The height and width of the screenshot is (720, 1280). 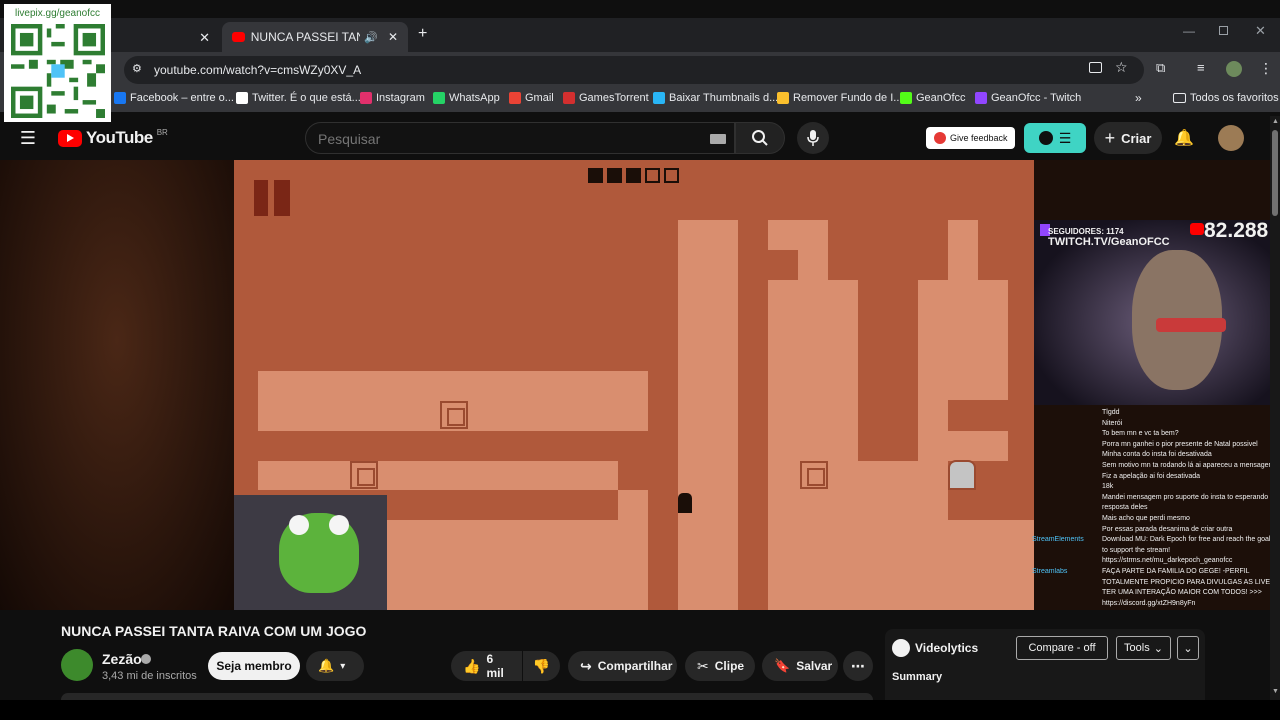 I want to click on qr-code-overlay: livepix.gg/geanofcc, so click(x=57, y=63).